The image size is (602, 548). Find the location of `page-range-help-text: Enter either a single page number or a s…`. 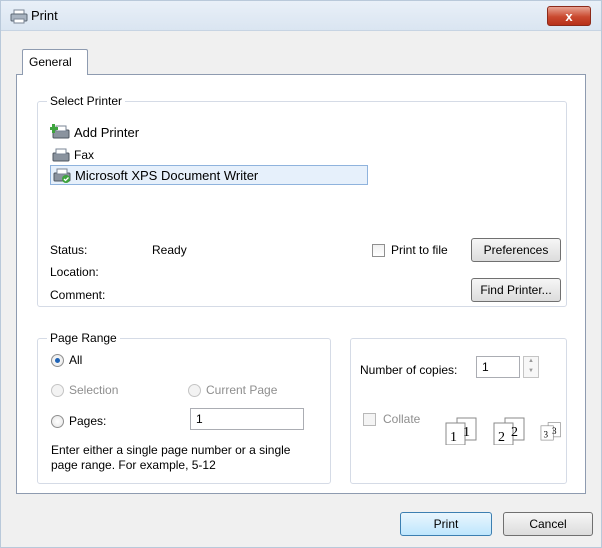

page-range-help-text: Enter either a single page number or a s… is located at coordinates (188, 458).